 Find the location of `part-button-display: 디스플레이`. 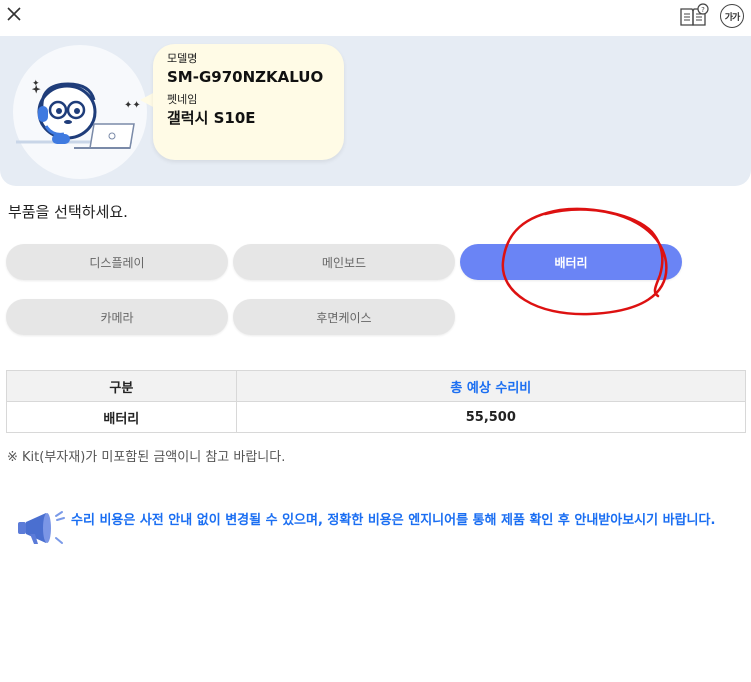

part-button-display: 디스플레이 is located at coordinates (117, 262).